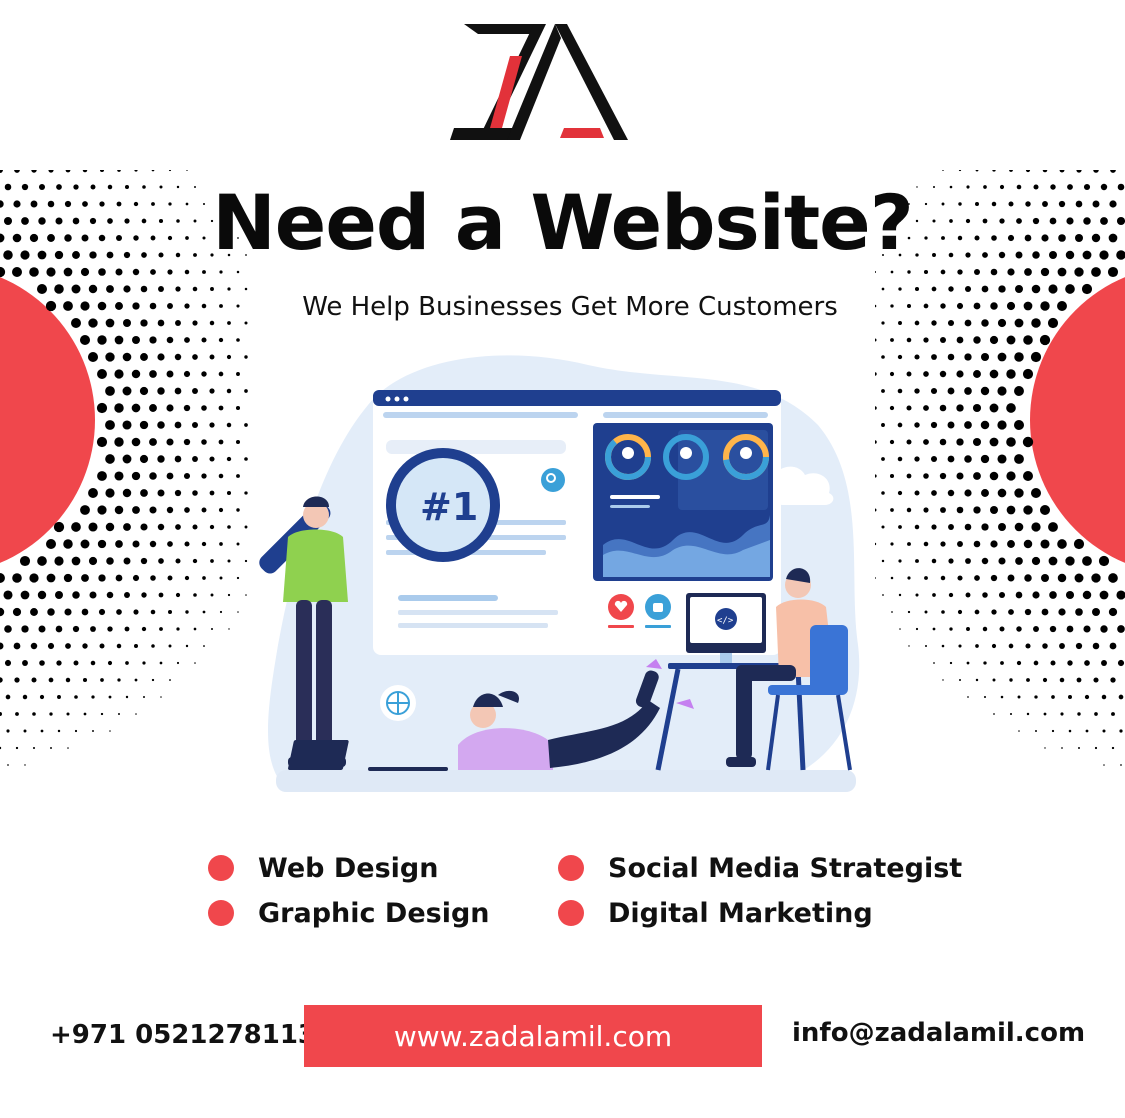  Describe the element at coordinates (938, 1033) in the screenshot. I see `email-address: info@zadalamil.com` at that location.